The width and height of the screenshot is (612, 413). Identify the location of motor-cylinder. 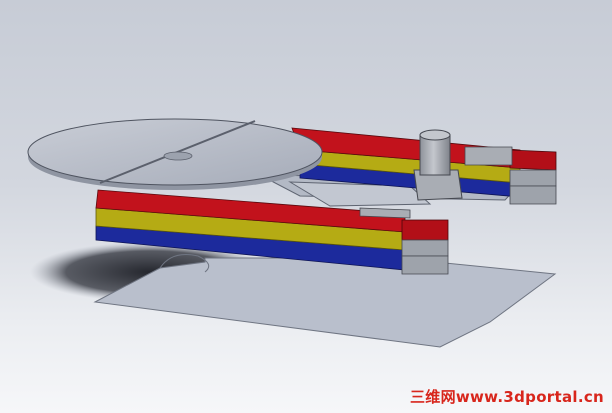
(435, 155).